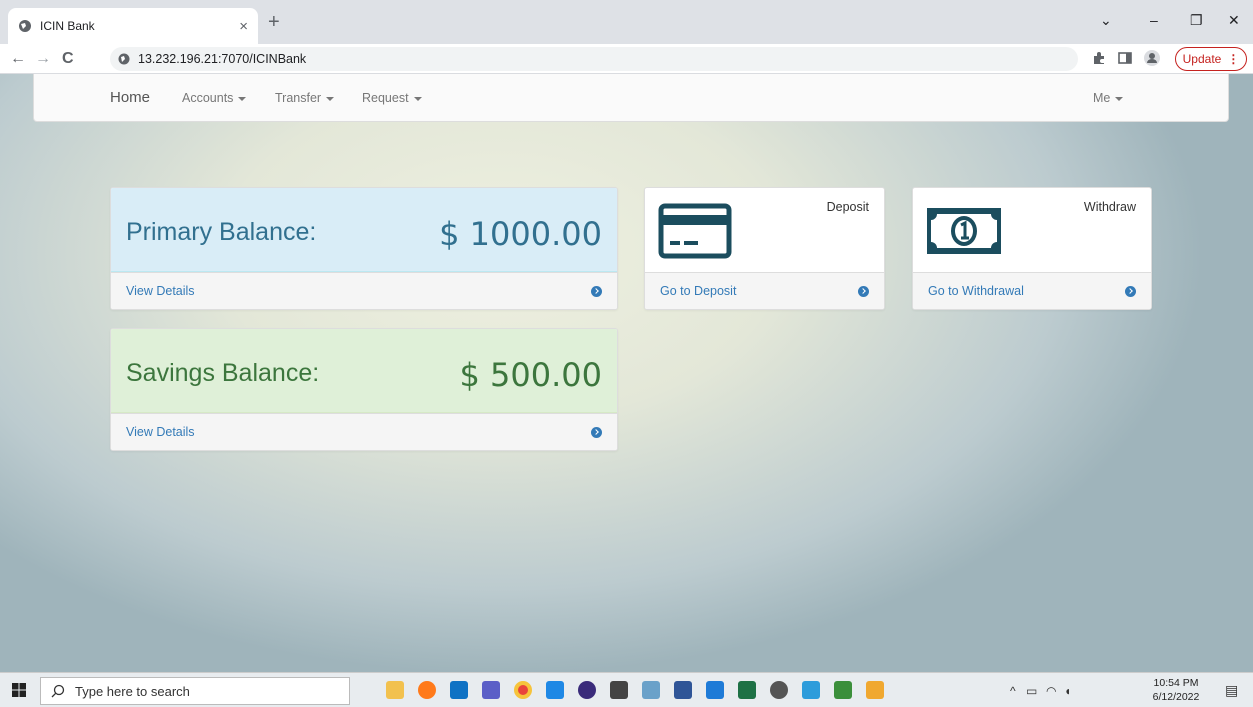  I want to click on savings-view-details-link: View Details, so click(364, 431).